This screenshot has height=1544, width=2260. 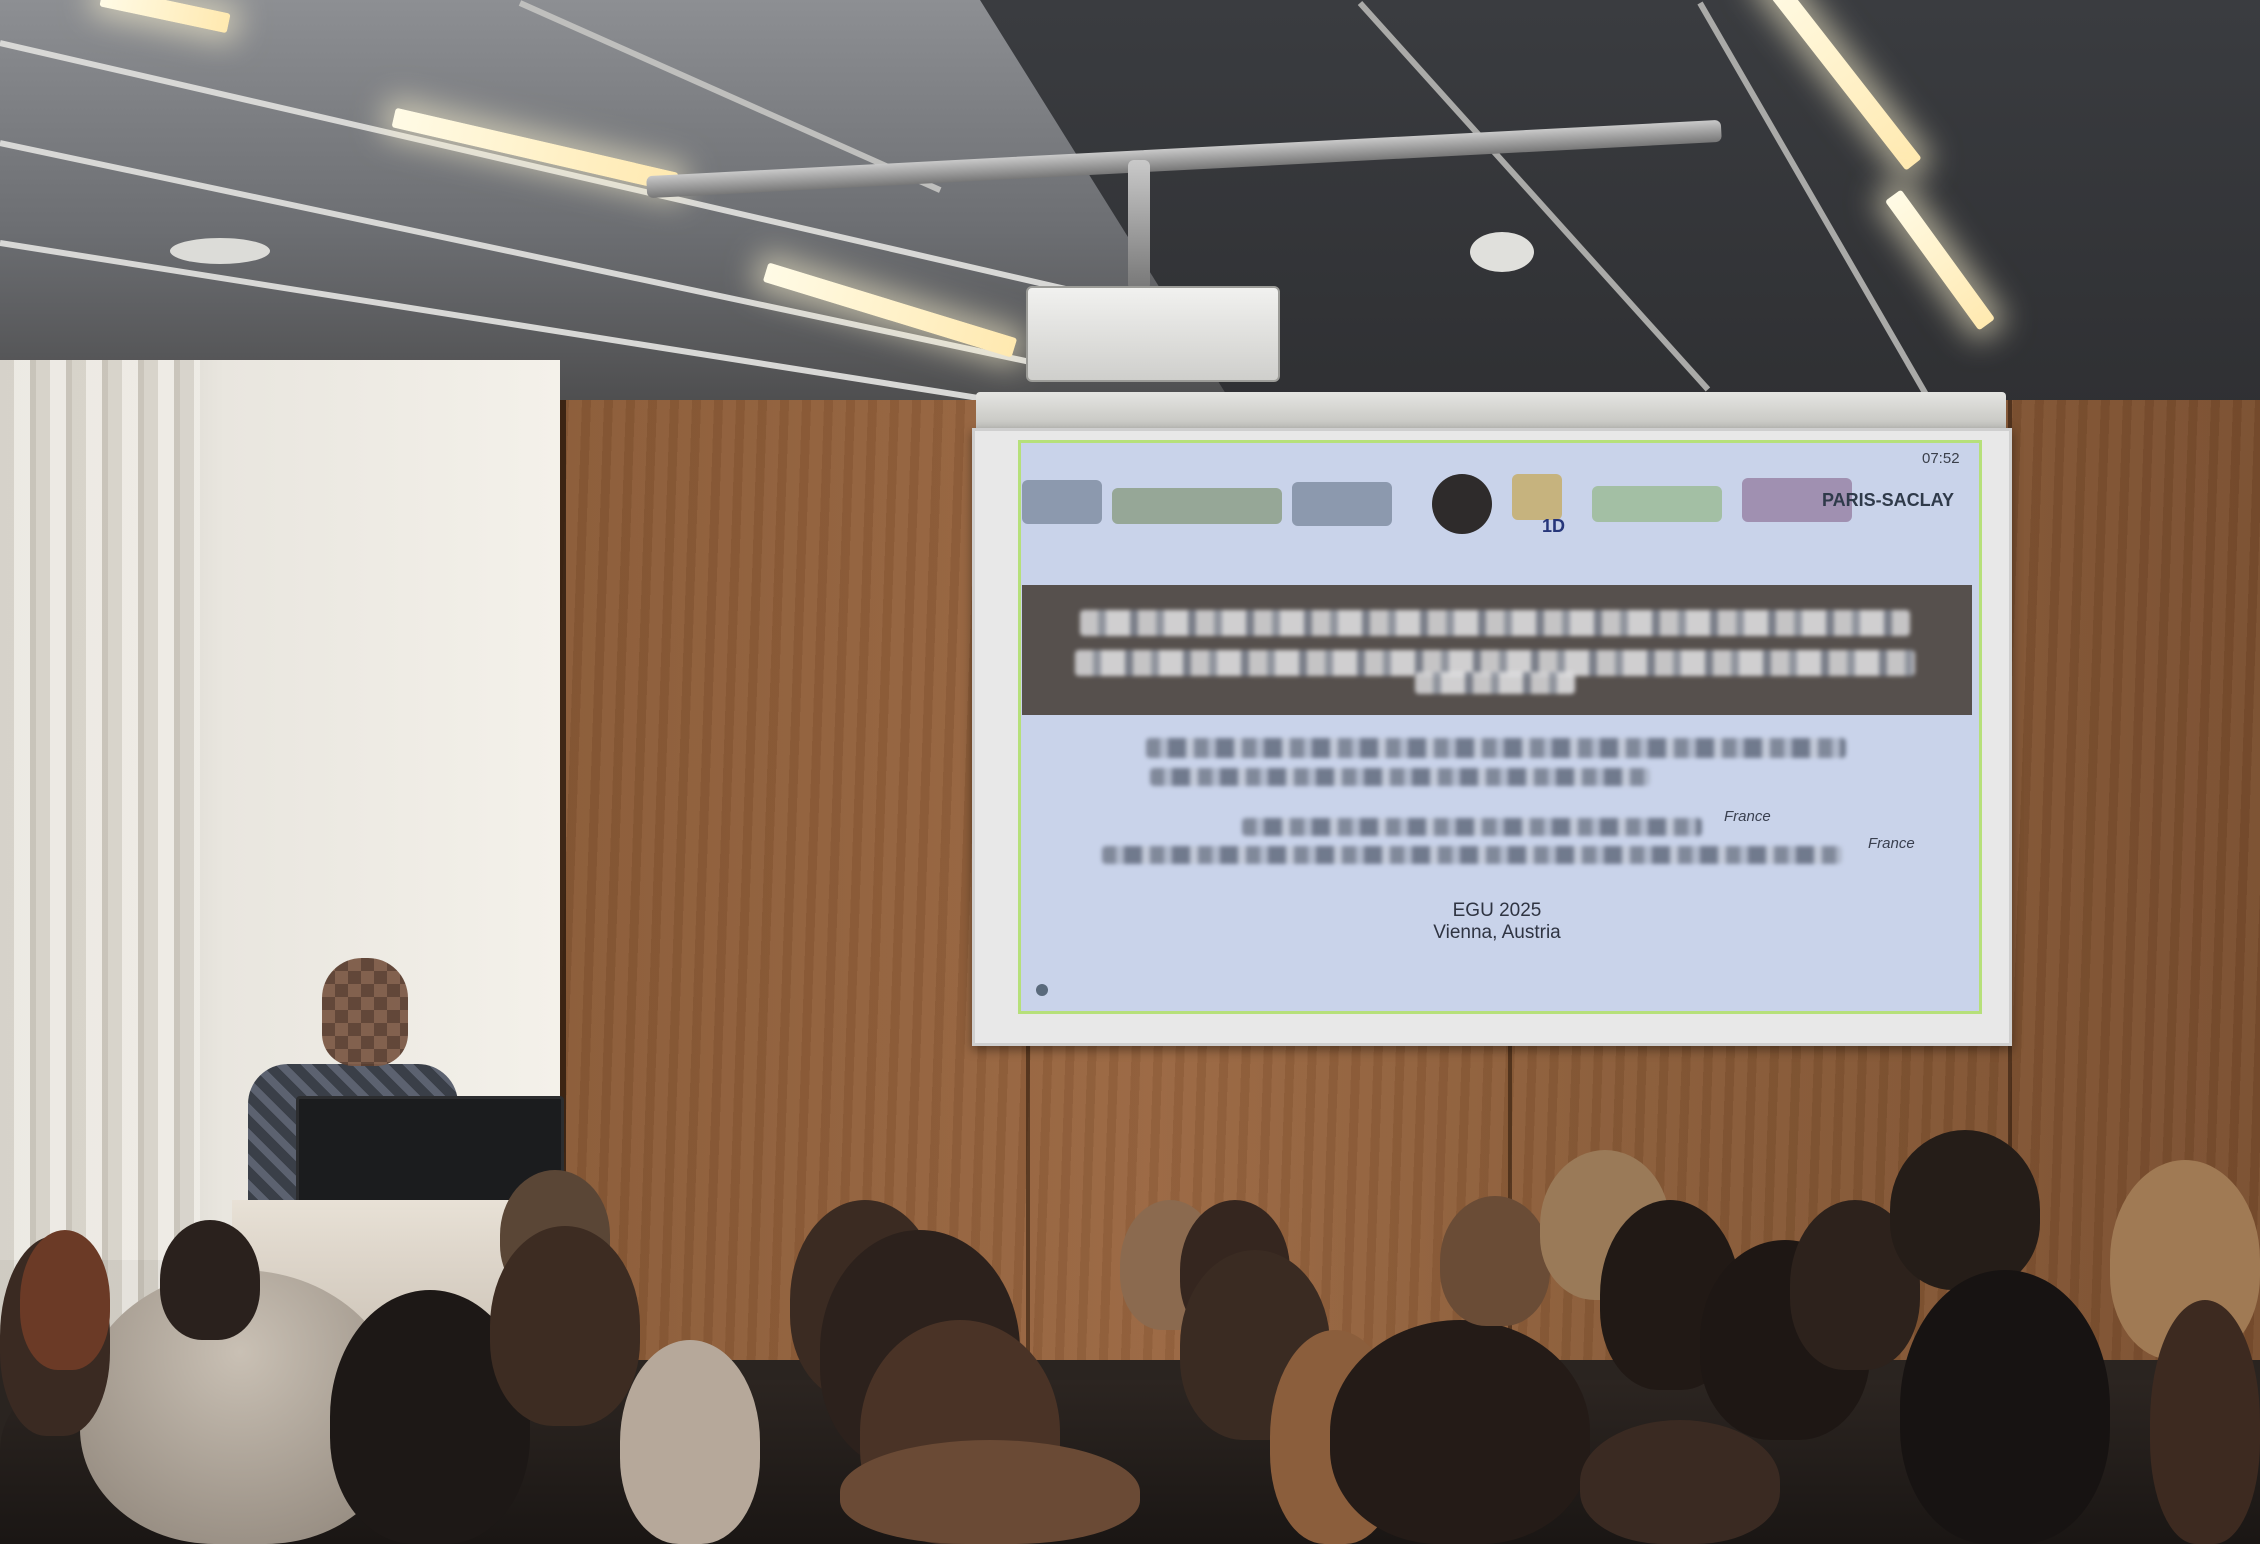 What do you see at coordinates (220, 251) in the screenshot?
I see `ceiling-speaker` at bounding box center [220, 251].